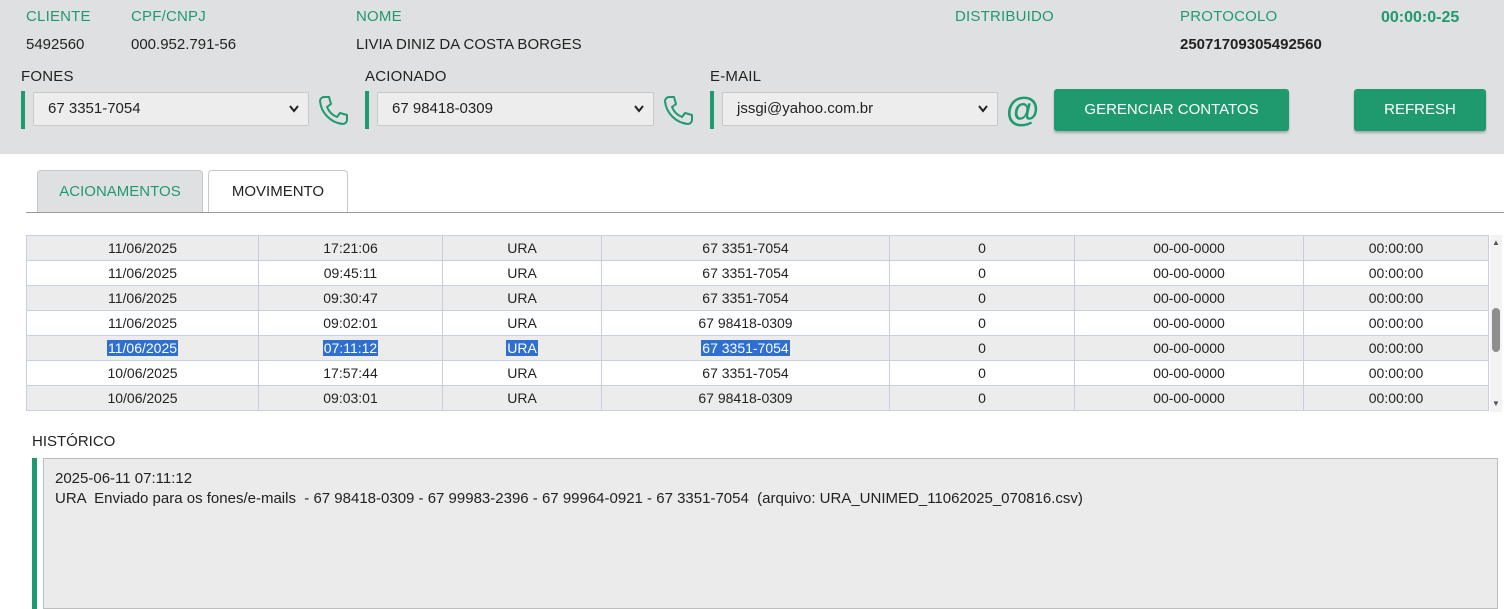 The image size is (1504, 609). Describe the element at coordinates (736, 76) in the screenshot. I see `email-label: E-MAIL` at that location.